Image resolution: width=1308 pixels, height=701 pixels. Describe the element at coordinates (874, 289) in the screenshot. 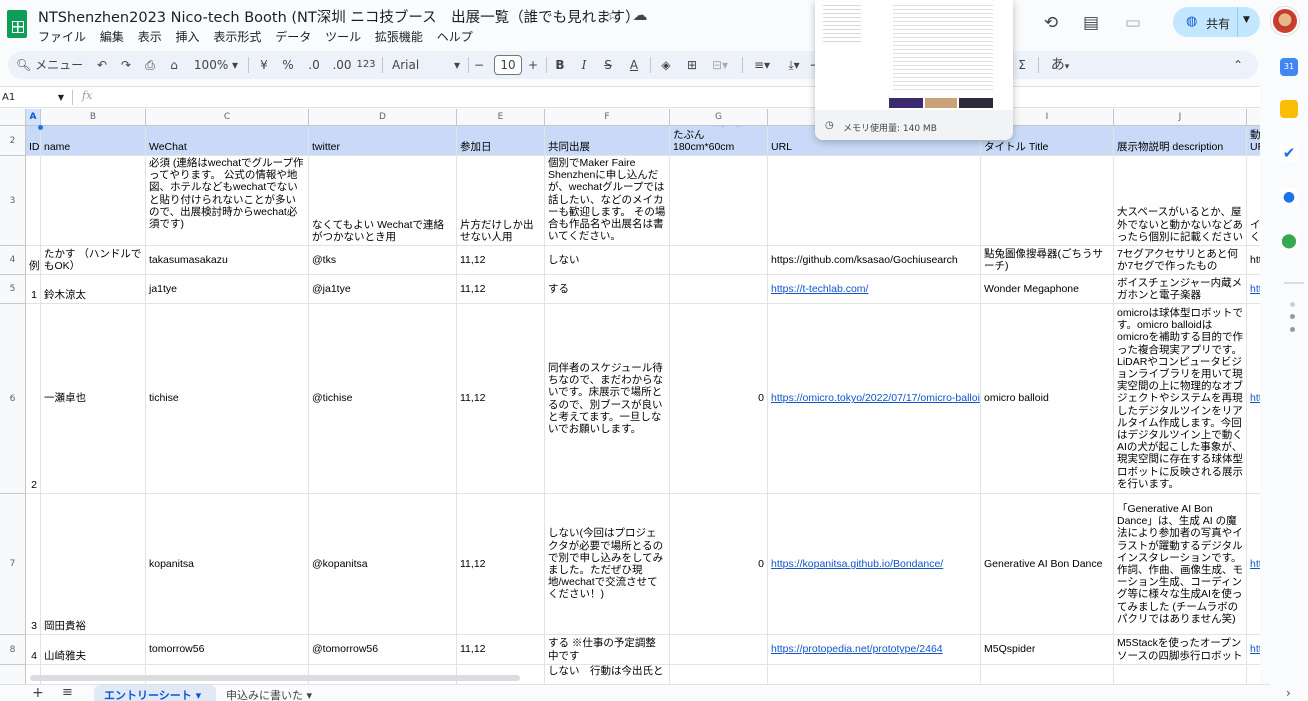

I see `url-link: https://t-techlab.com/` at that location.